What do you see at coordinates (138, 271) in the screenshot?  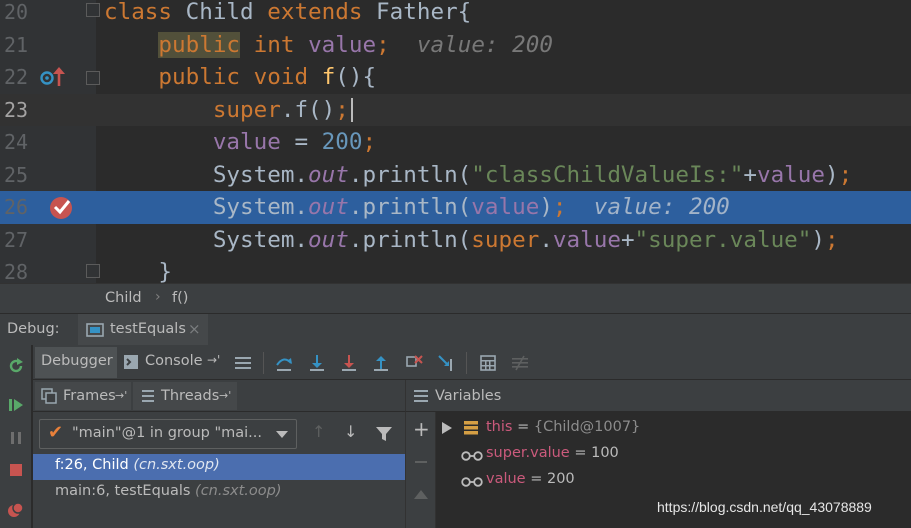 I see `code-text: }` at bounding box center [138, 271].